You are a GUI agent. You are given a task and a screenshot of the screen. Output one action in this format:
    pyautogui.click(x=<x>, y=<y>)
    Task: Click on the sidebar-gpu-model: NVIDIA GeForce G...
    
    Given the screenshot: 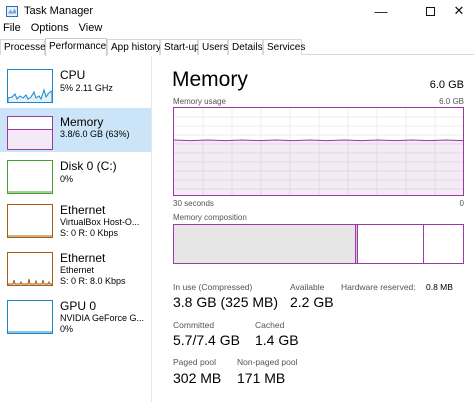 What is the action you would take?
    pyautogui.click(x=102, y=318)
    